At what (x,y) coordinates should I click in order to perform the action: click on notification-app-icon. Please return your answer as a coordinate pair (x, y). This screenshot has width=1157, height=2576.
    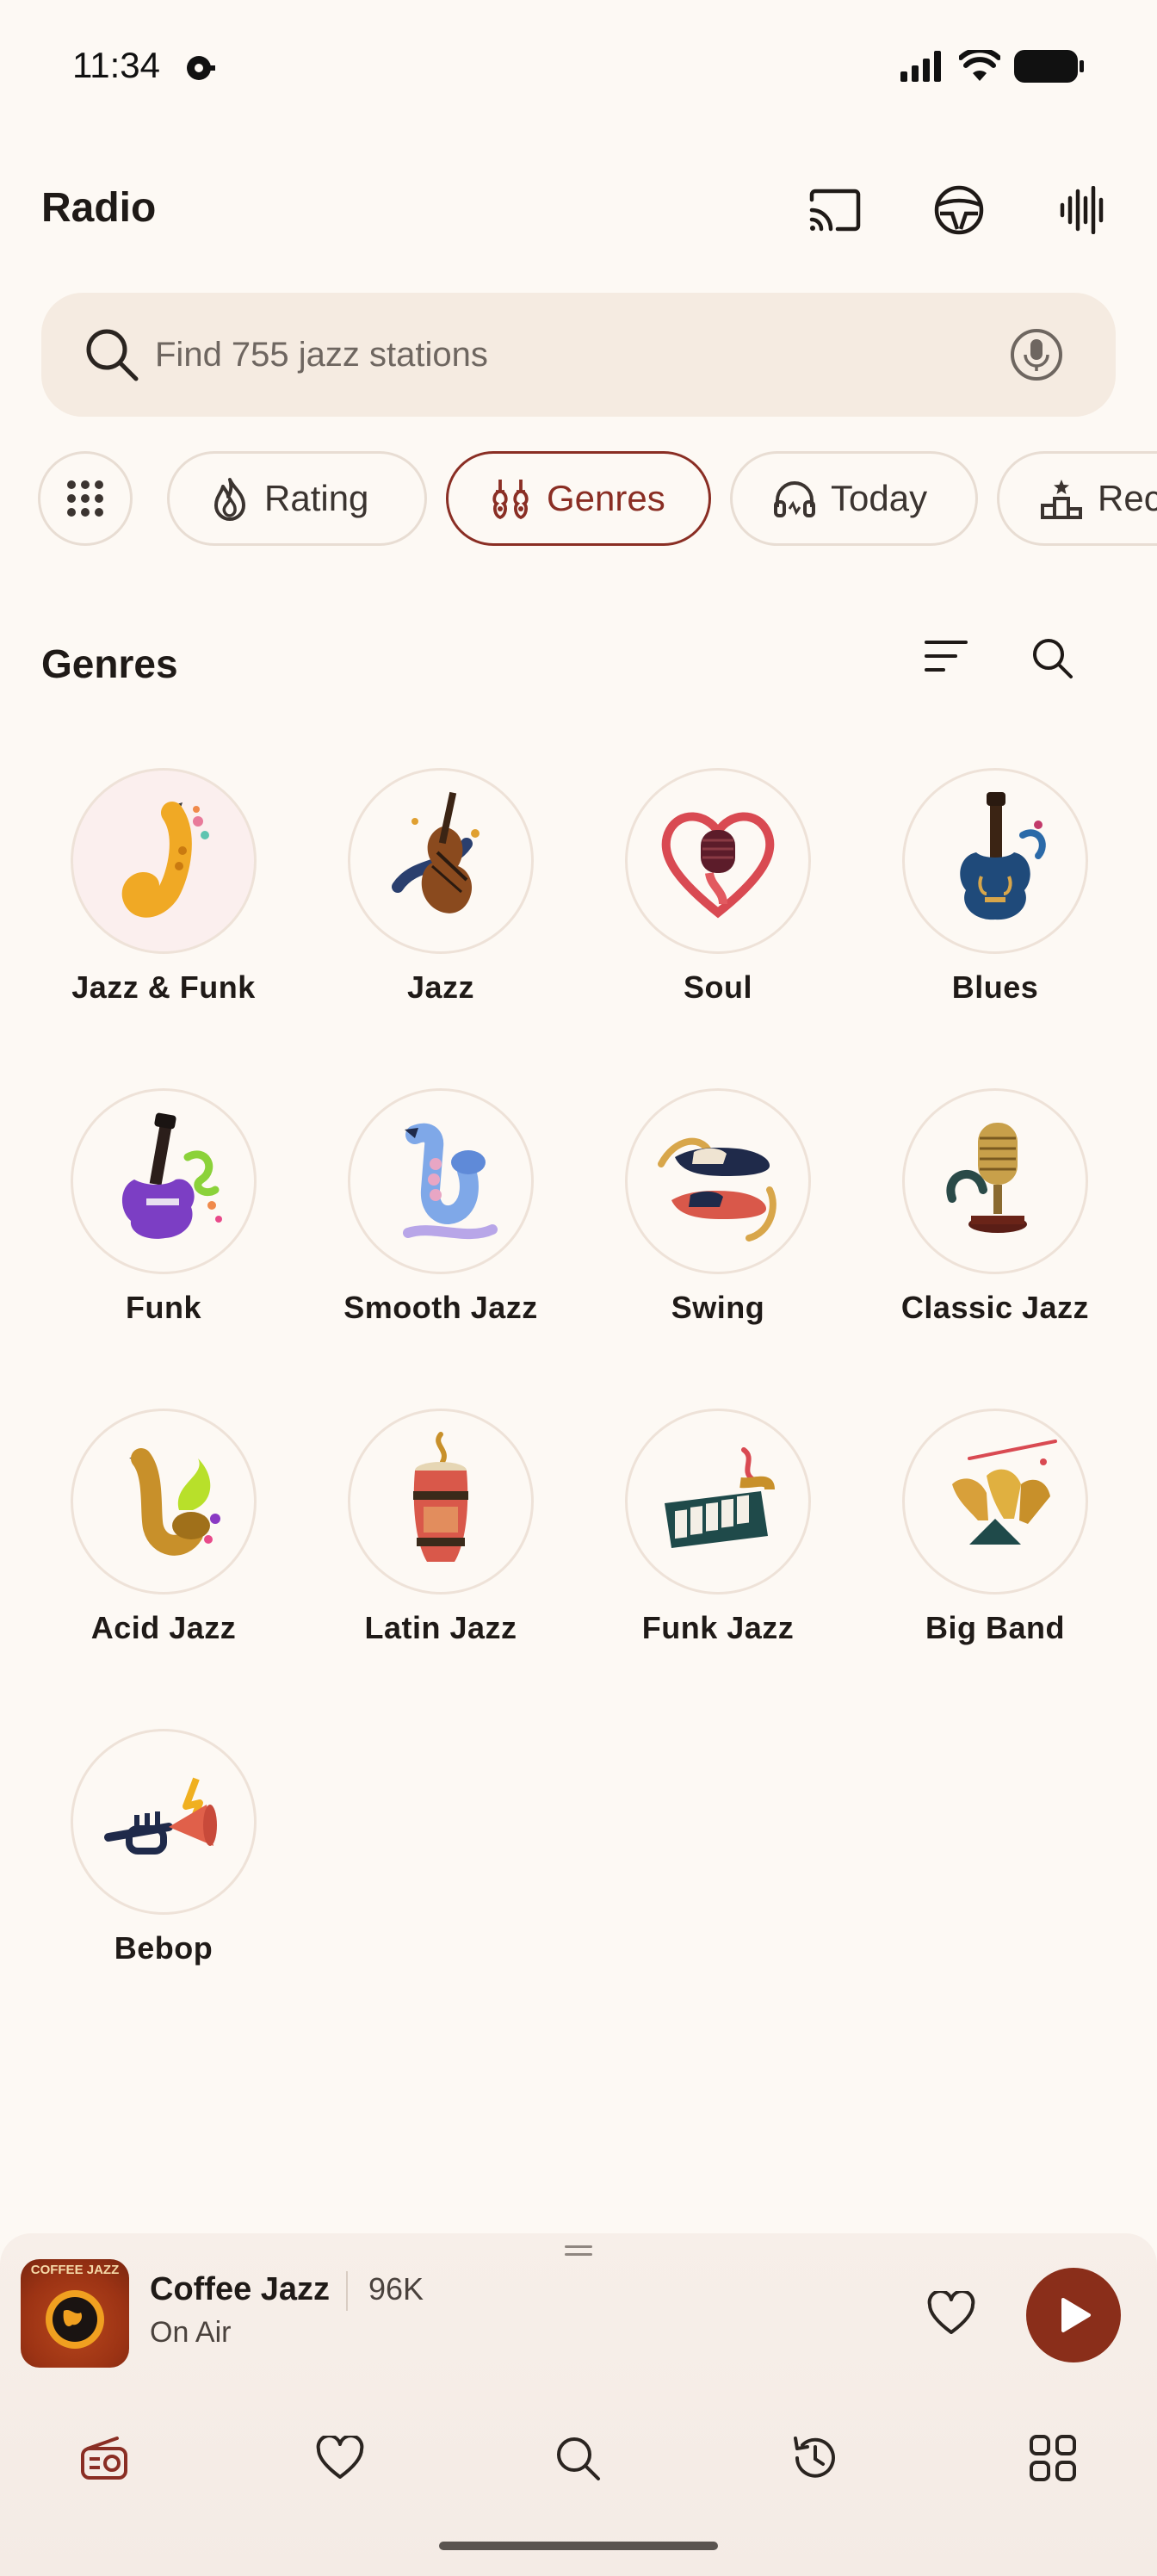
    Looking at the image, I should click on (201, 68).